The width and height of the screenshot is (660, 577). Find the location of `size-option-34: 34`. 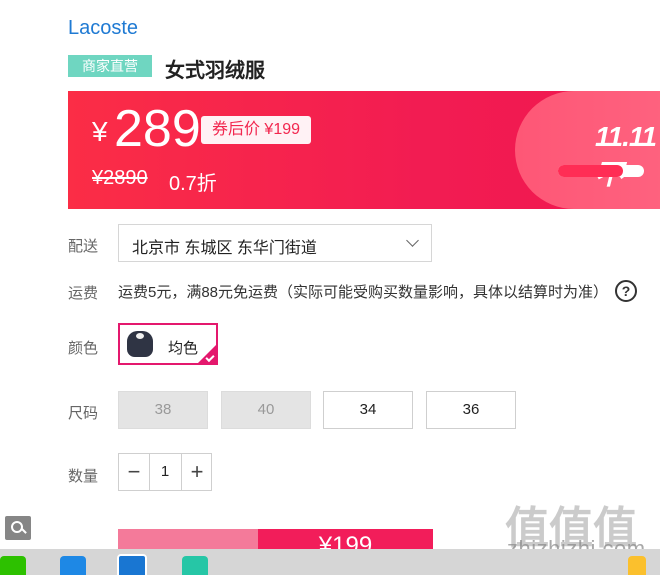

size-option-34: 34 is located at coordinates (368, 410).